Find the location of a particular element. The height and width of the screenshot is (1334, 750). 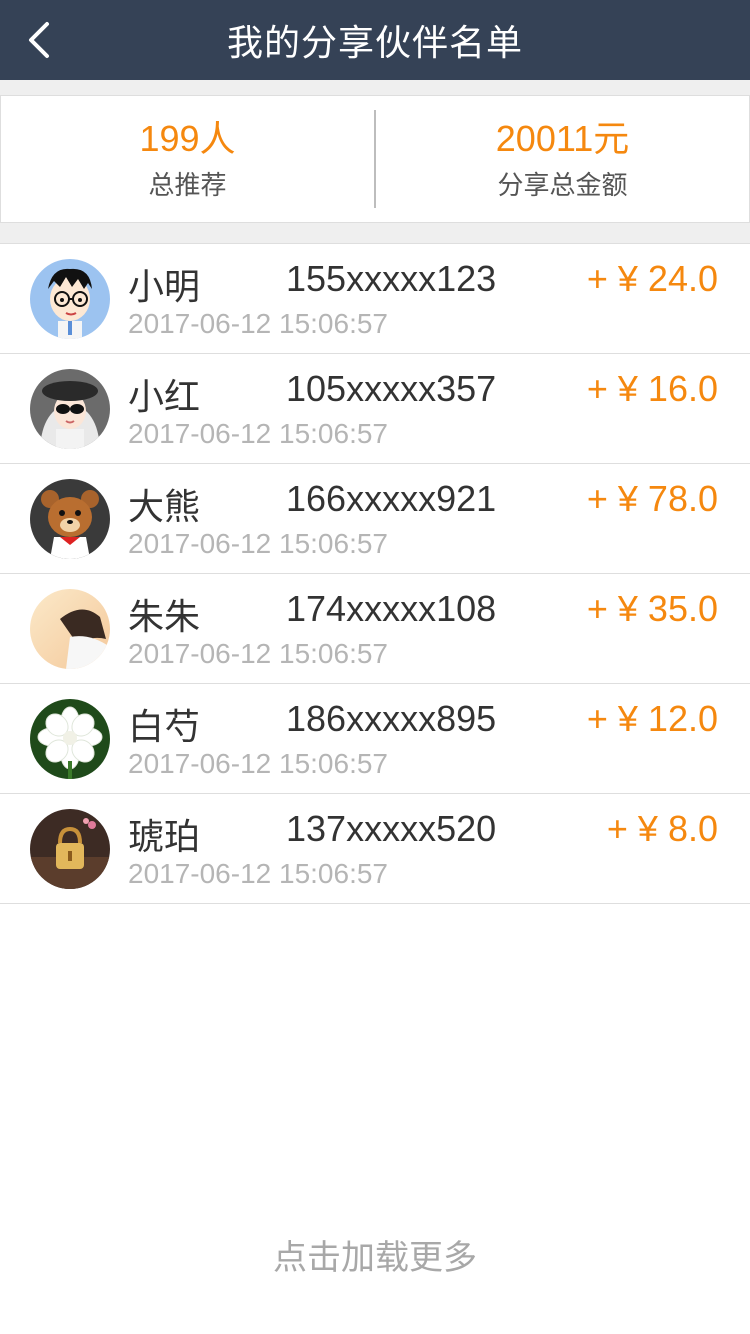

avatar-cartoon-boy-icon is located at coordinates (70, 299).